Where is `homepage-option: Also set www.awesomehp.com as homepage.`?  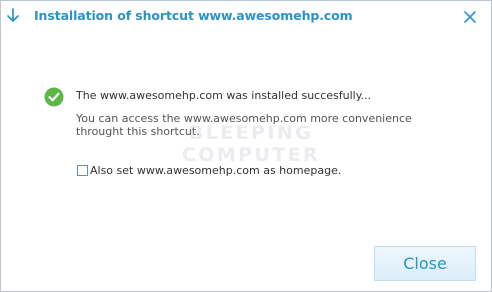
homepage-option: Also set www.awesomehp.com as homepage. is located at coordinates (209, 170).